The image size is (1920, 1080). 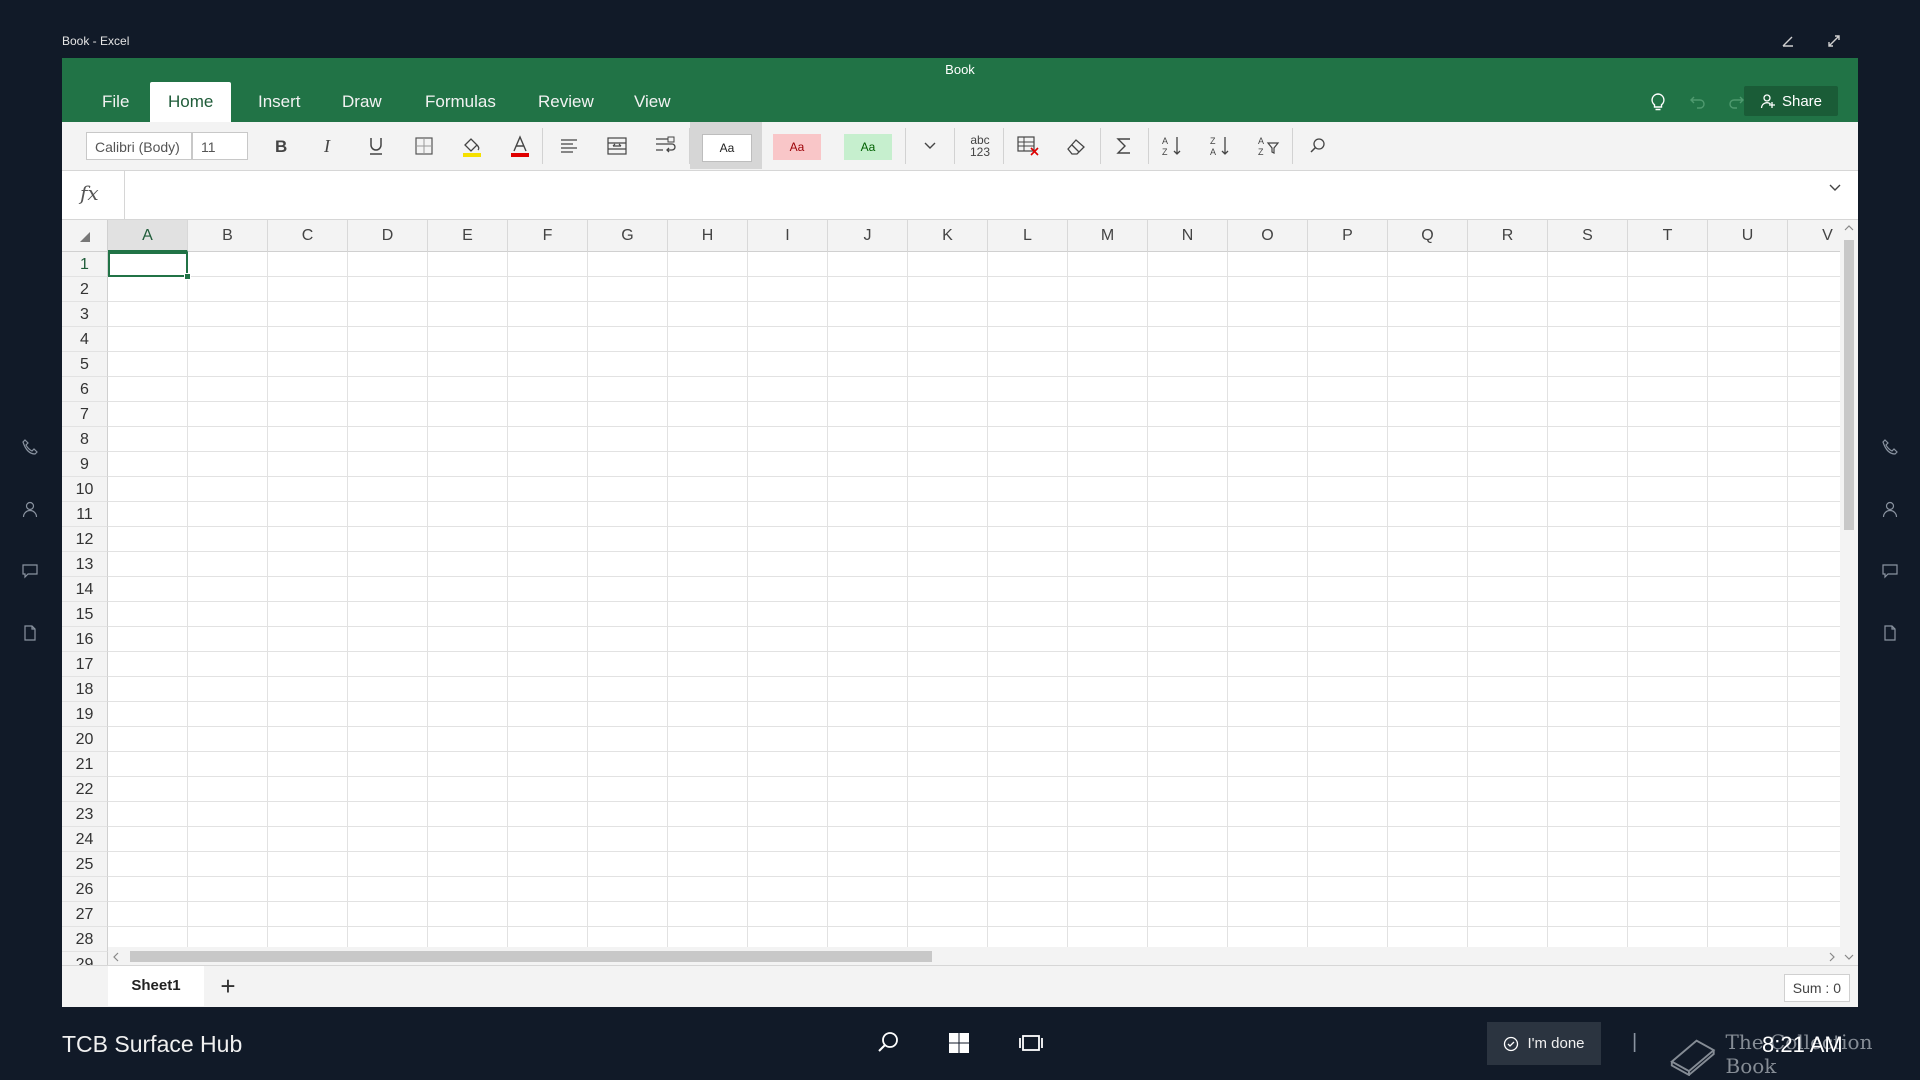 What do you see at coordinates (85, 914) in the screenshot?
I see `row-header-27: 27` at bounding box center [85, 914].